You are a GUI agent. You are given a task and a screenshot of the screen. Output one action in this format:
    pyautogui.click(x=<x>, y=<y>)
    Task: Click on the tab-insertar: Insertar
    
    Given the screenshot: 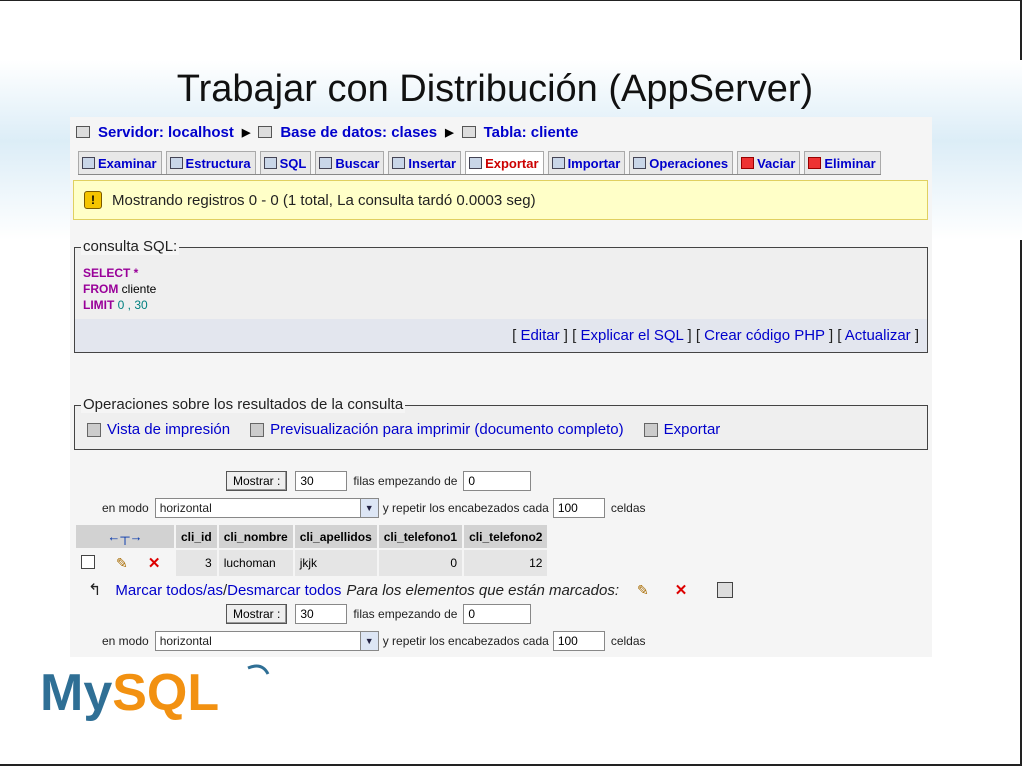 What is the action you would take?
    pyautogui.click(x=425, y=162)
    